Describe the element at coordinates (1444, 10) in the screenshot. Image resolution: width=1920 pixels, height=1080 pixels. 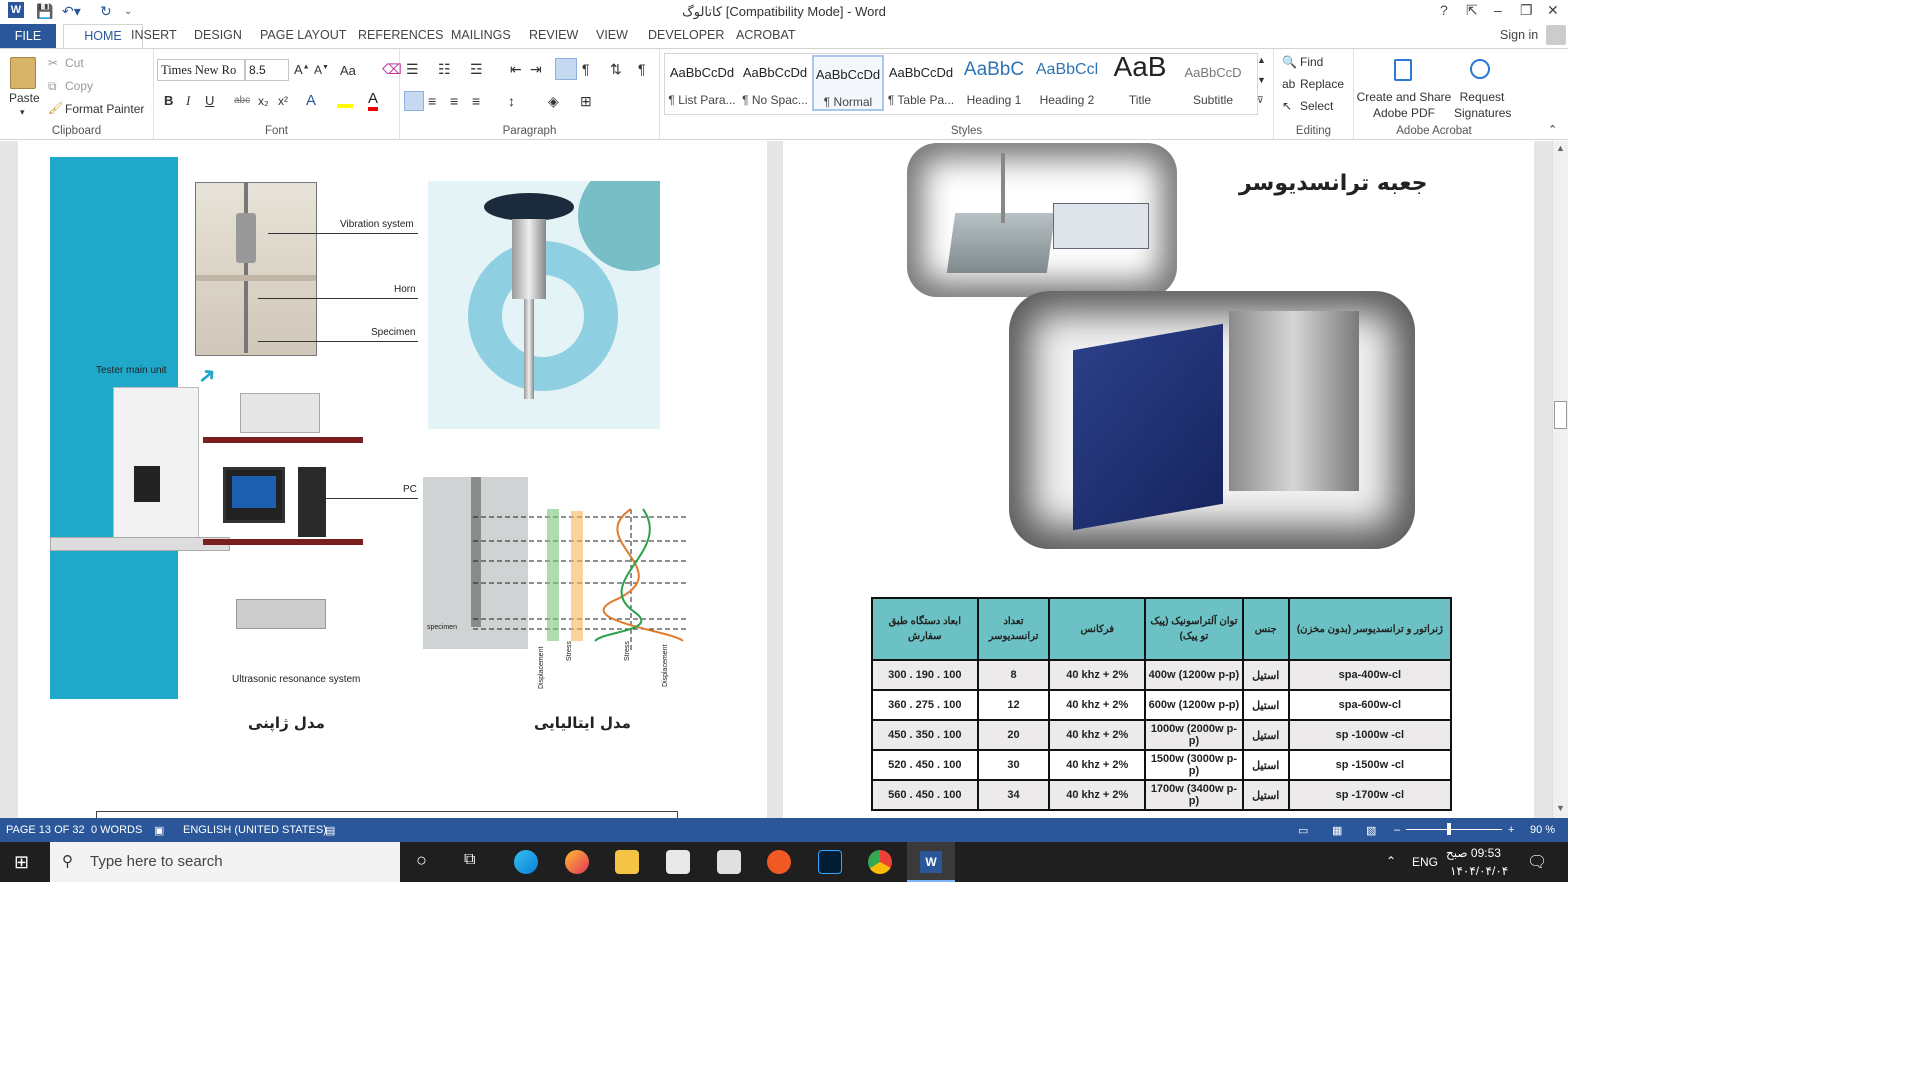
I see `help-button: ?` at that location.